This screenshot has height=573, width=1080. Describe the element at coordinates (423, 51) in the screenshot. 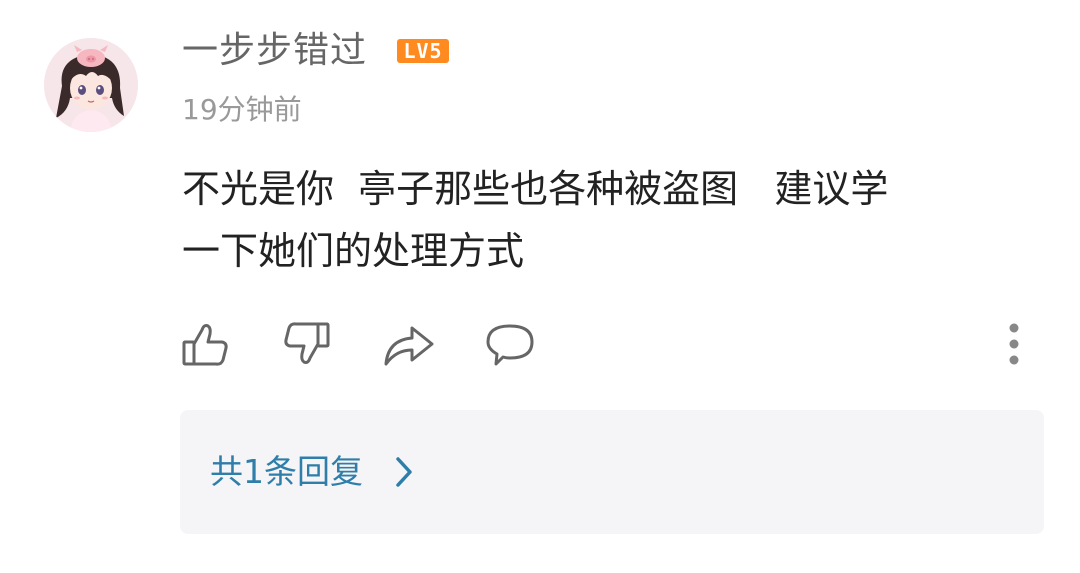

I see `level-badge: LV5` at that location.